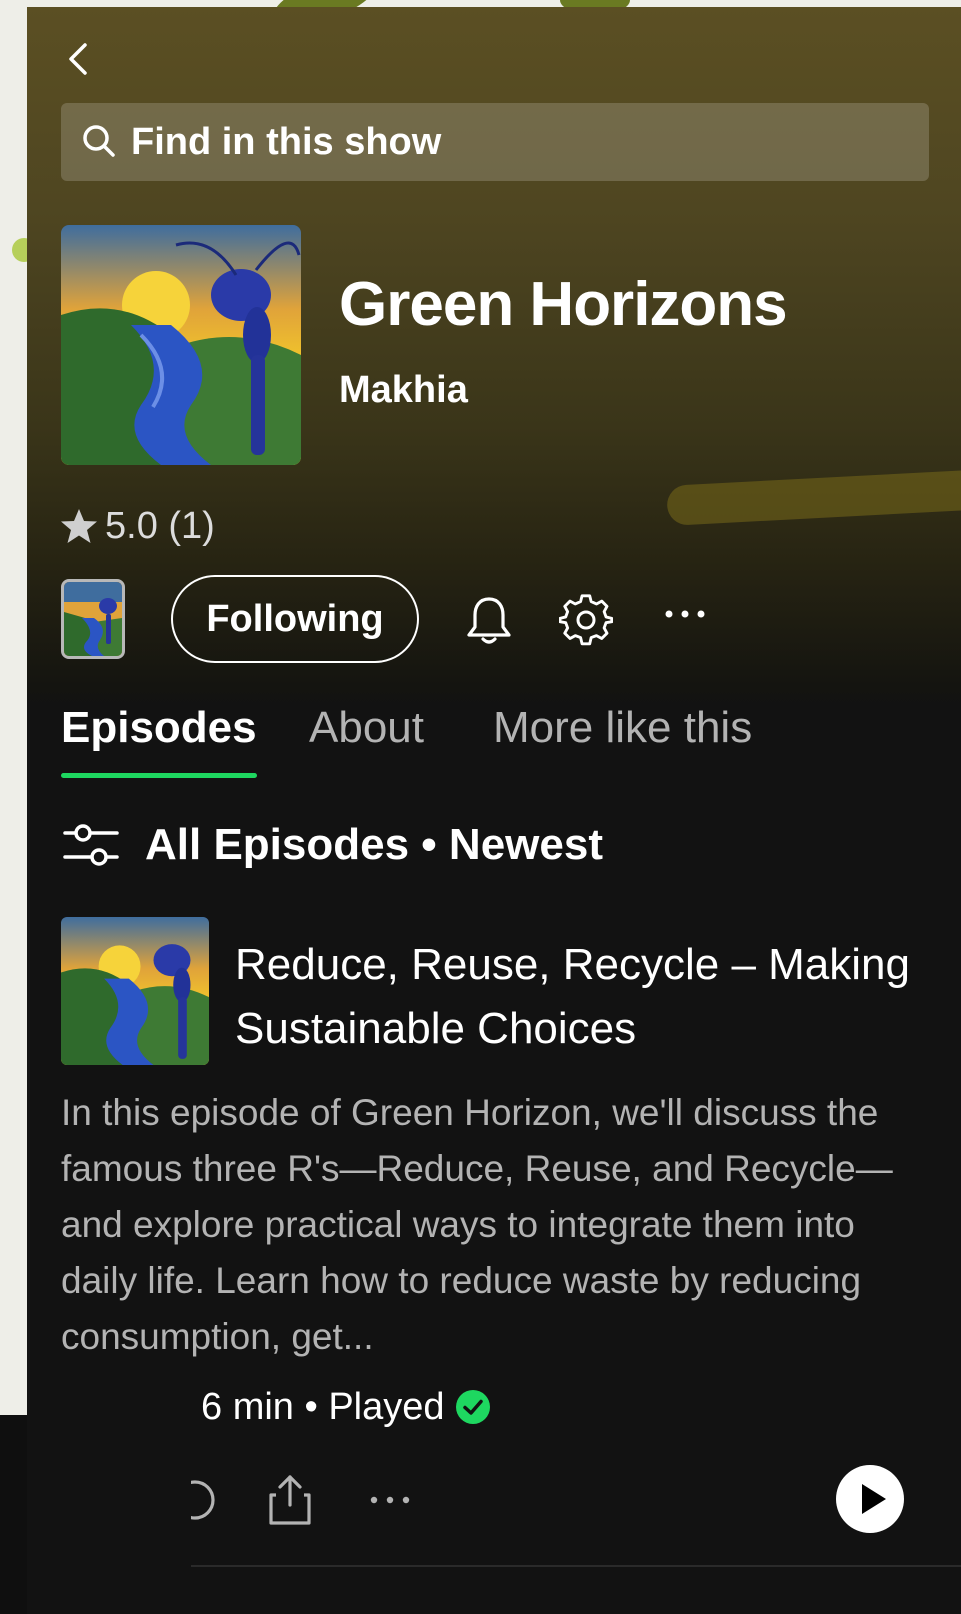 The height and width of the screenshot is (1614, 961). Describe the element at coordinates (472, 1407) in the screenshot. I see `check-circle-icon` at that location.